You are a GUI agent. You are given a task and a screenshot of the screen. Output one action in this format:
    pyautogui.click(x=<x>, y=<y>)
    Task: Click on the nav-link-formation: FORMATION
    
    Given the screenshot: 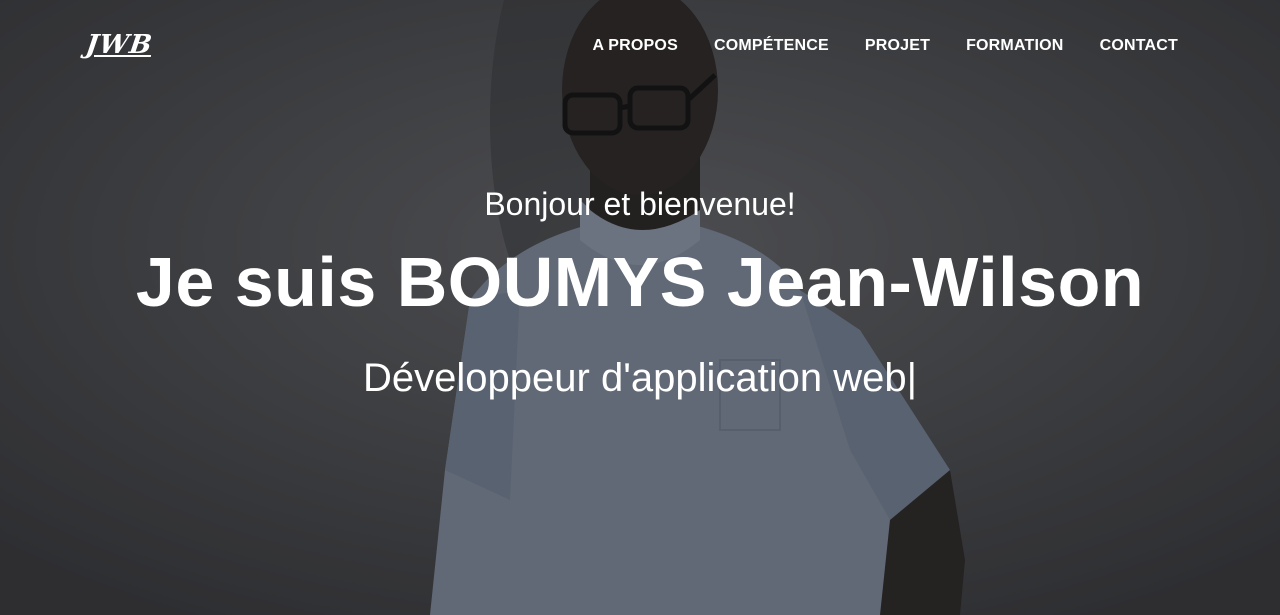 What is the action you would take?
    pyautogui.click(x=1015, y=46)
    